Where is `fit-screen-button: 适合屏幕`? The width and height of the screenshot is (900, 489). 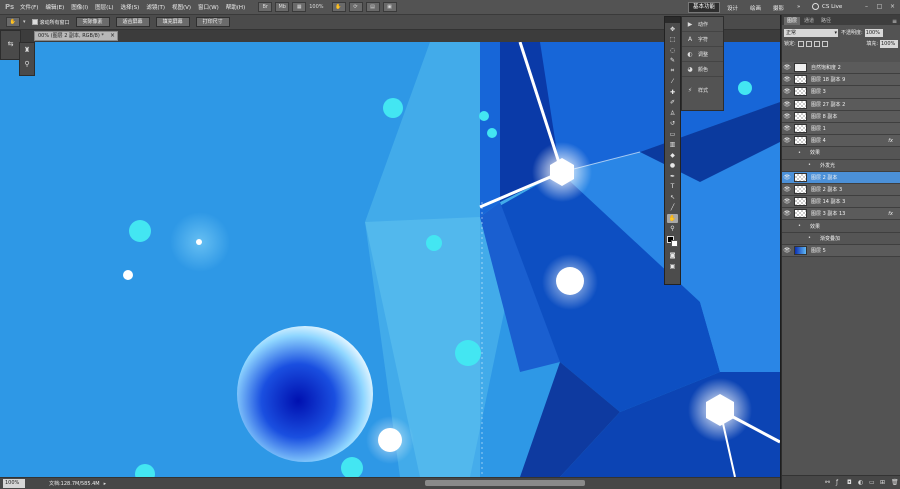
fit-screen-button: 适合屏幕 is located at coordinates (132, 22).